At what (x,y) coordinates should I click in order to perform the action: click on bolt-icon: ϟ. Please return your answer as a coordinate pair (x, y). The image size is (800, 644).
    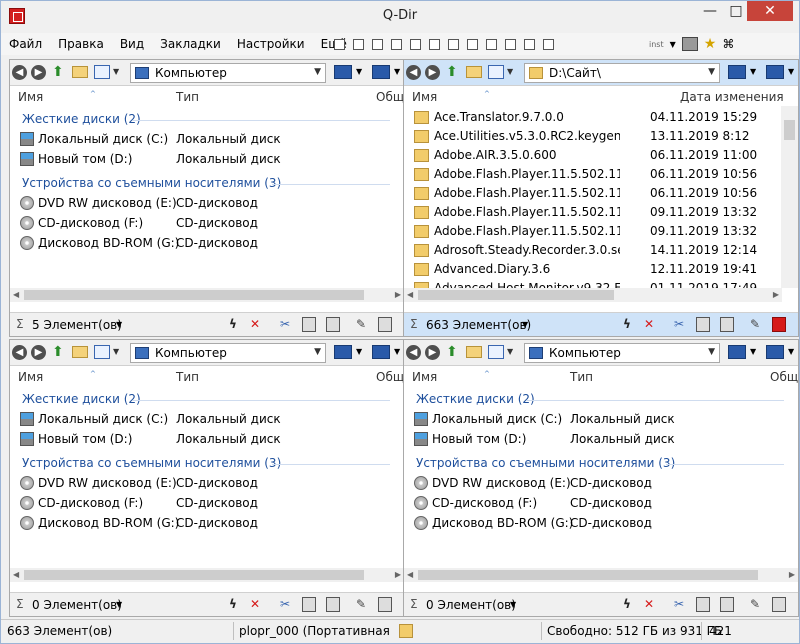
    Looking at the image, I should click on (627, 604).